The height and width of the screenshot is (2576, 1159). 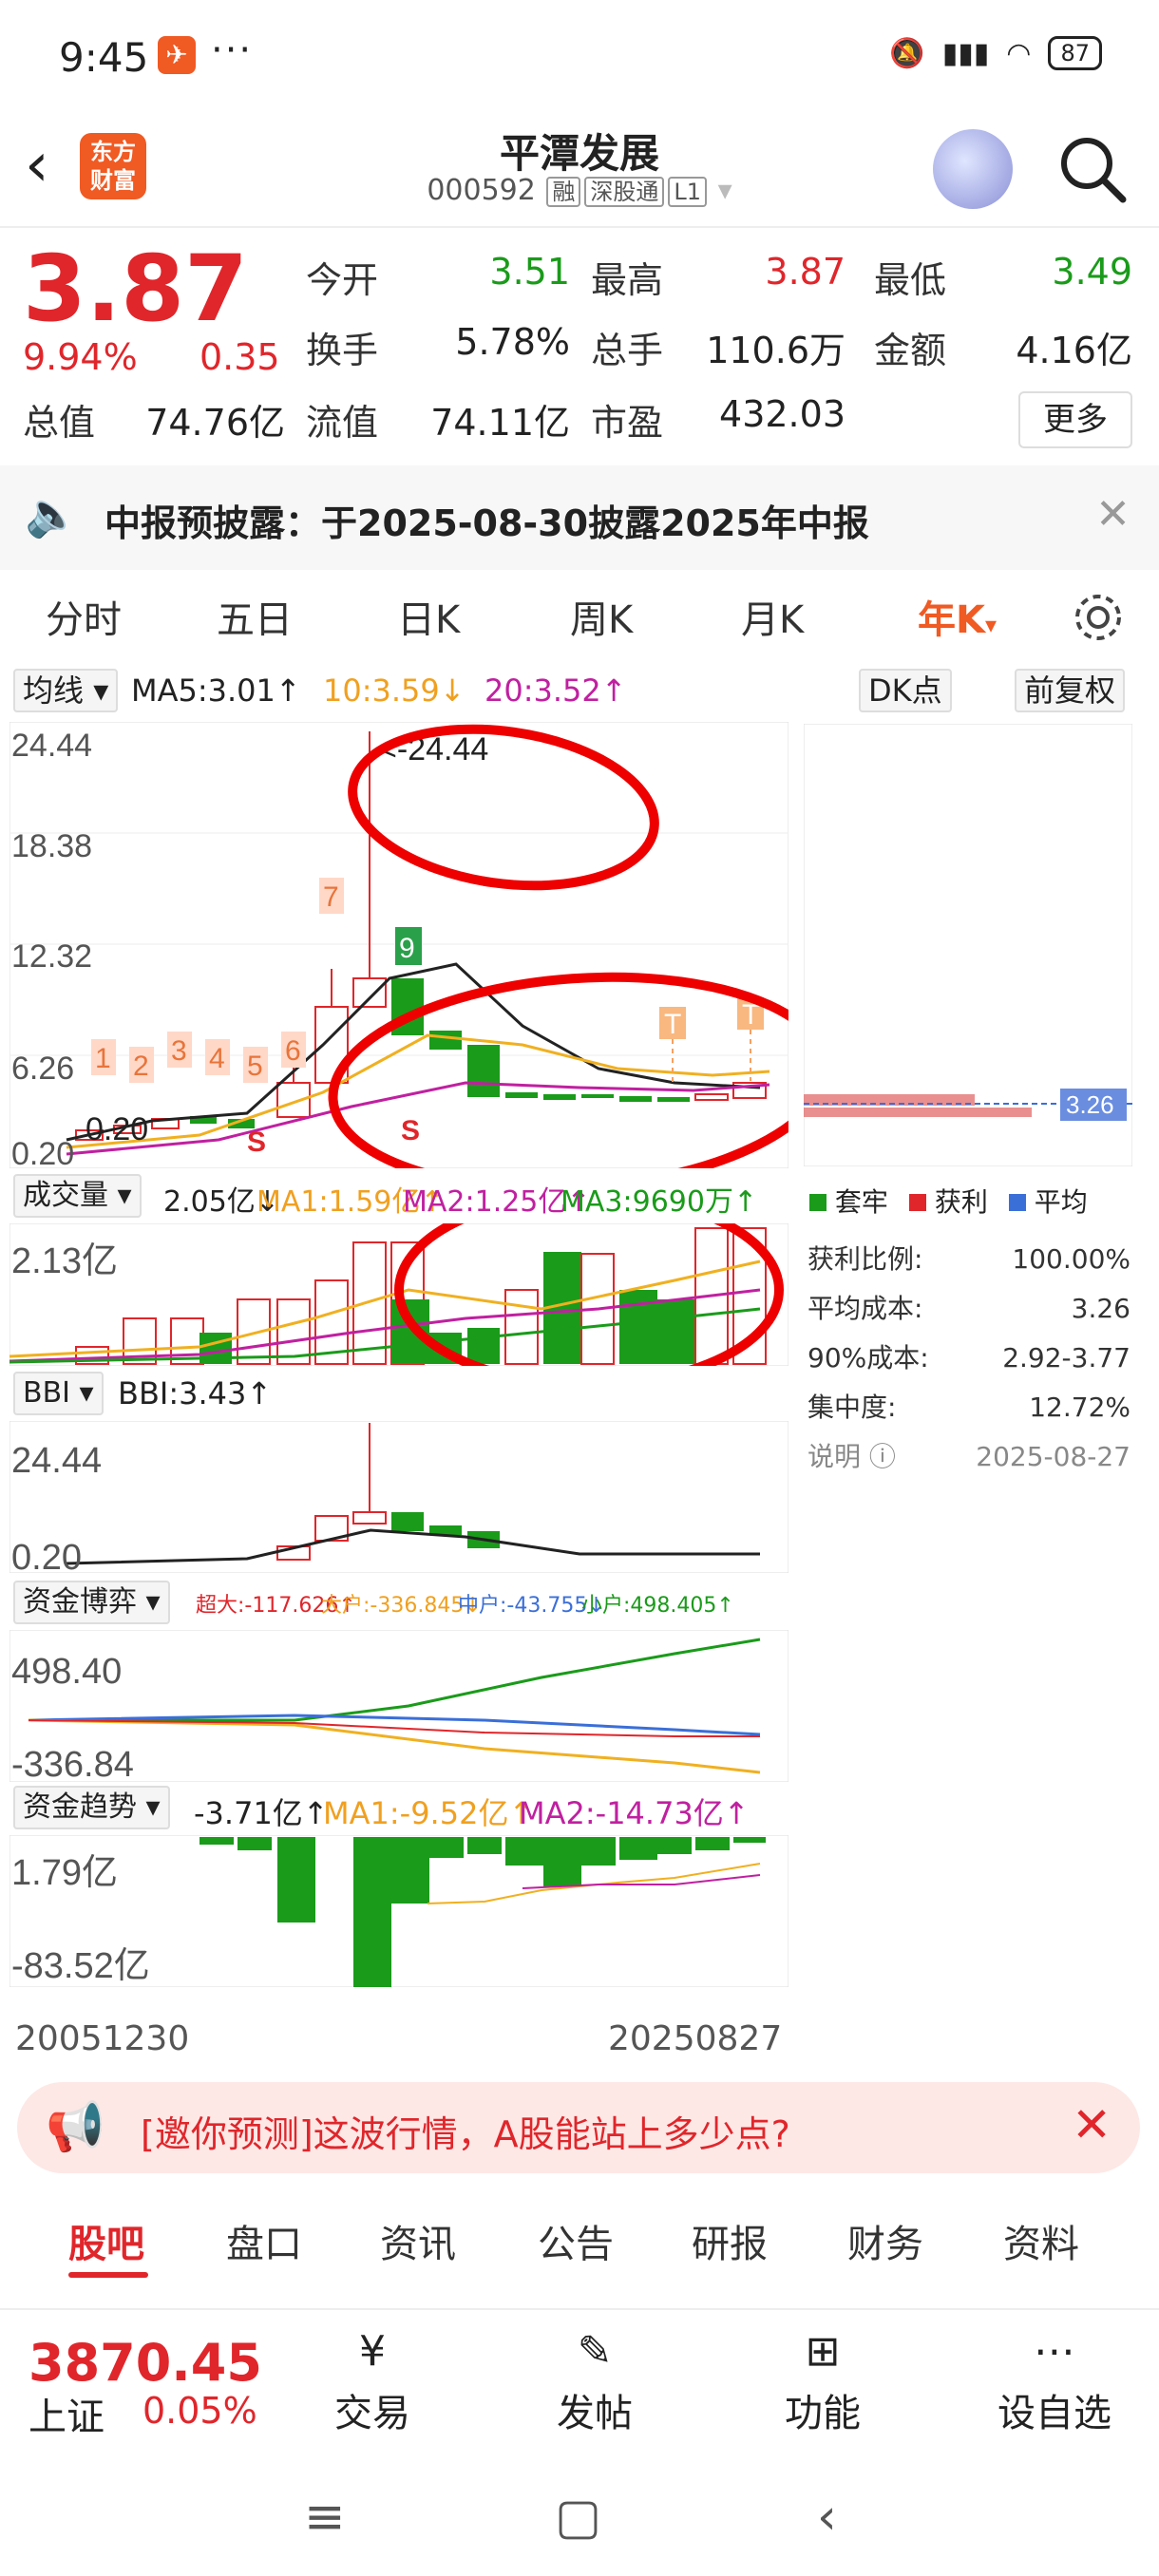 I want to click on low-value: 3.49, so click(x=1092, y=272).